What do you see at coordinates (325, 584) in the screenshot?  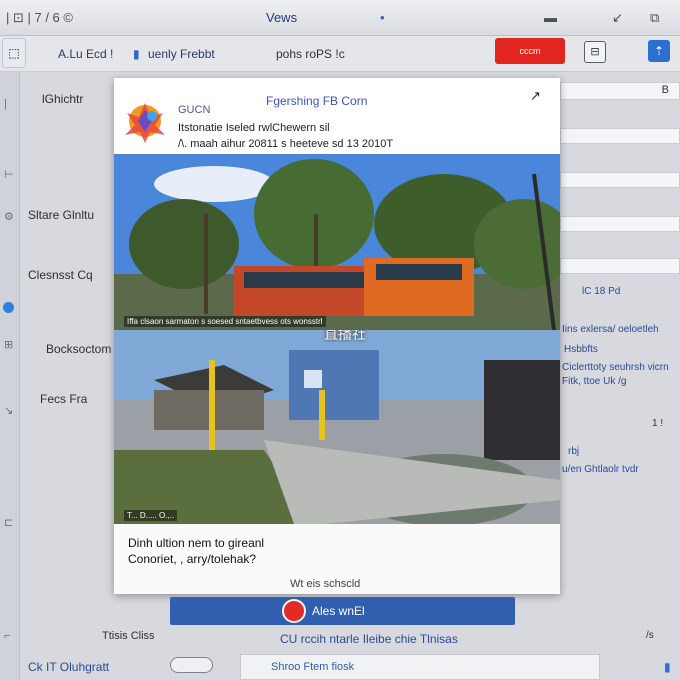 I see `popup-footer: Wt eis schscld` at bounding box center [325, 584].